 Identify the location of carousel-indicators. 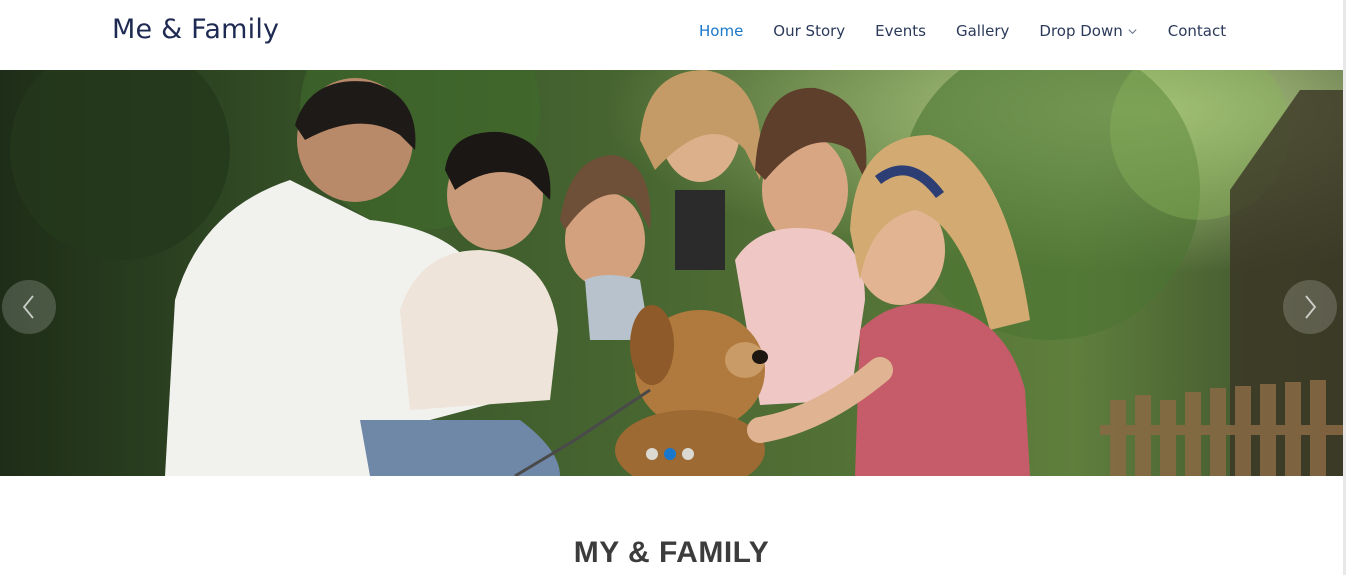
(673, 454).